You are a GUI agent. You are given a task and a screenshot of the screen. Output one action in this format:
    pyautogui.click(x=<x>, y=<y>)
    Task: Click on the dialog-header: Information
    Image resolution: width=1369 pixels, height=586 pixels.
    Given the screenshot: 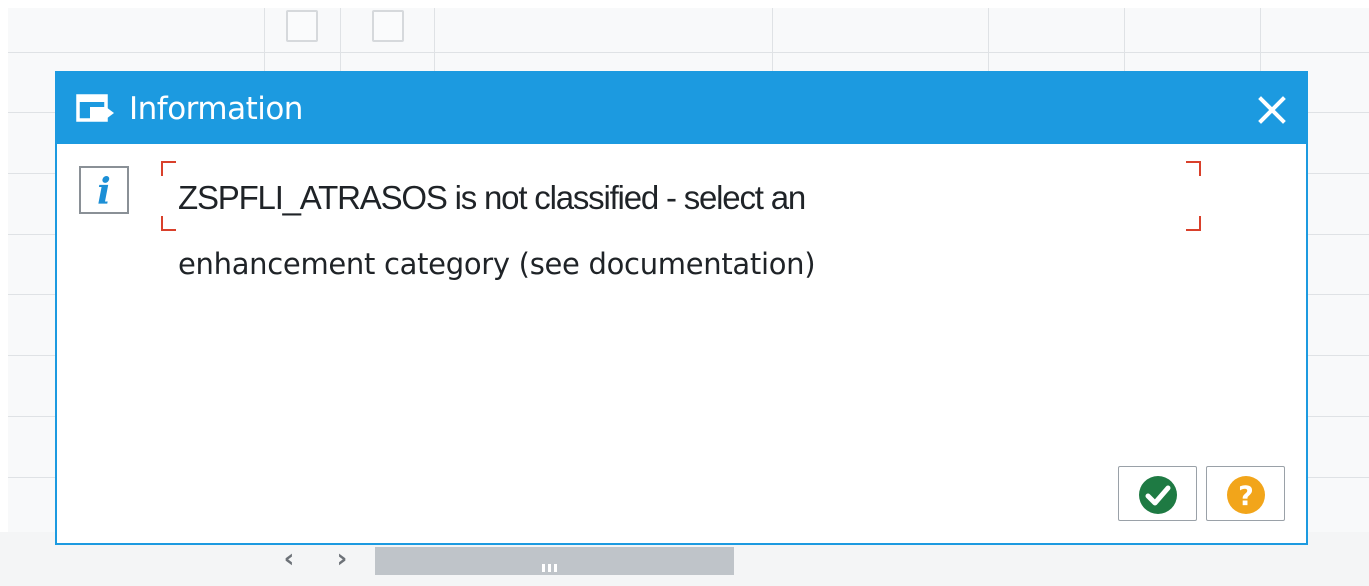 What is the action you would take?
    pyautogui.click(x=681, y=108)
    